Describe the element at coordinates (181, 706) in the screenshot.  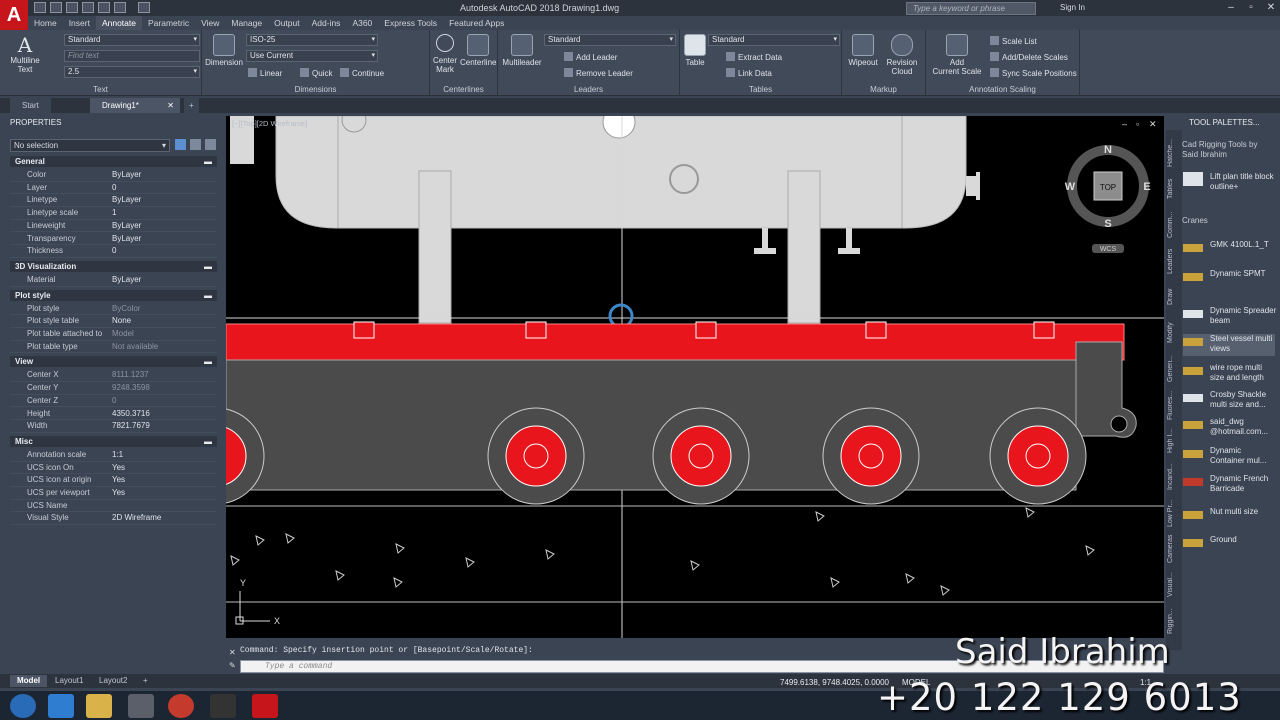
I see `chrome-icon` at that location.